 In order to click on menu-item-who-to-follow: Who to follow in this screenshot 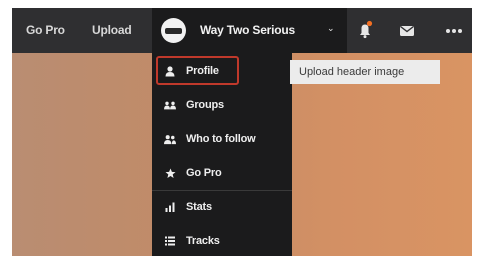, I will do `click(222, 139)`.